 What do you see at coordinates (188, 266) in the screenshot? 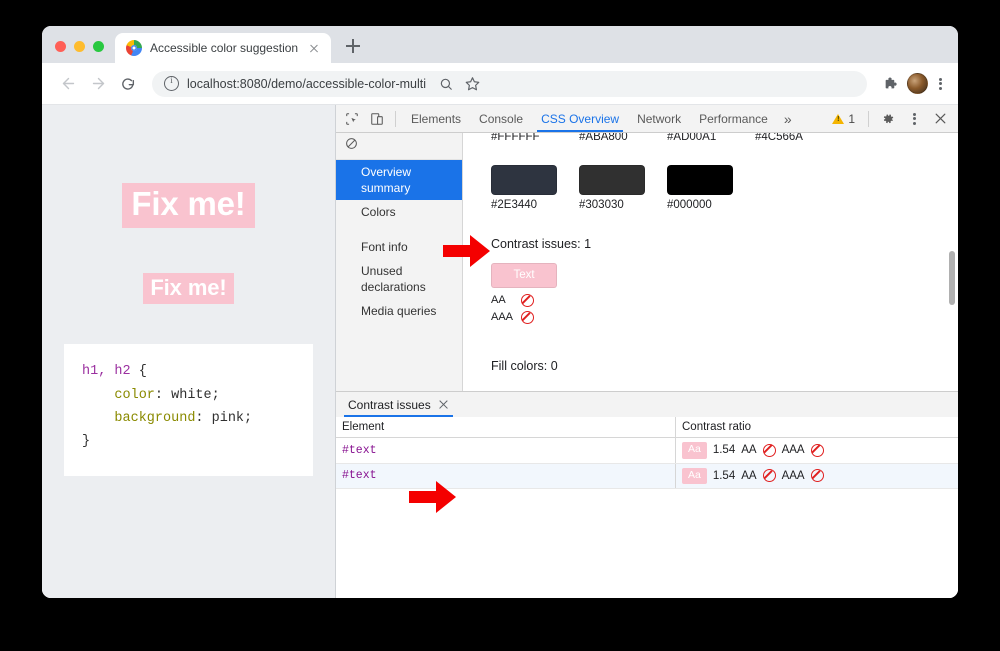
I see `h2-wrap: Fix me!` at bounding box center [188, 266].